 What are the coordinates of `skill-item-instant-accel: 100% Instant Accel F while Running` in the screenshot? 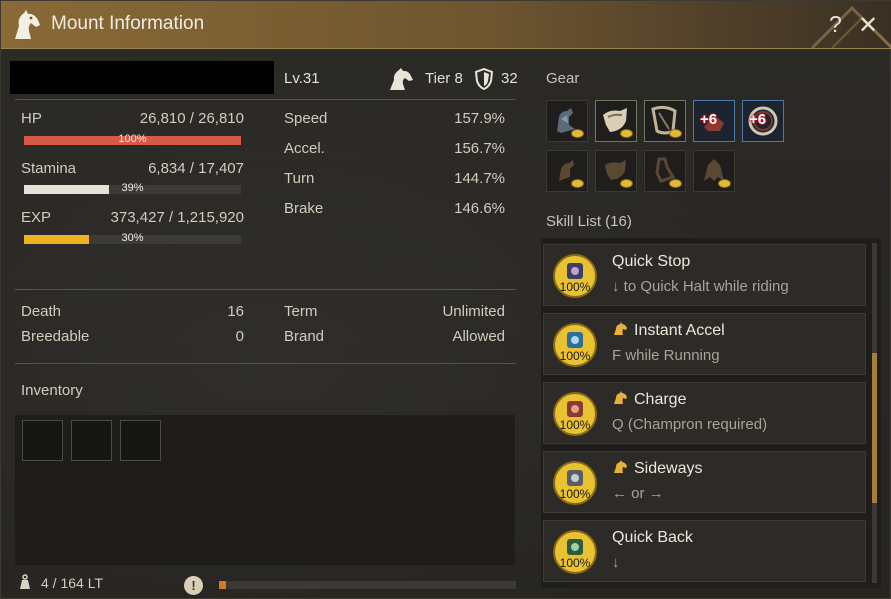 It's located at (704, 344).